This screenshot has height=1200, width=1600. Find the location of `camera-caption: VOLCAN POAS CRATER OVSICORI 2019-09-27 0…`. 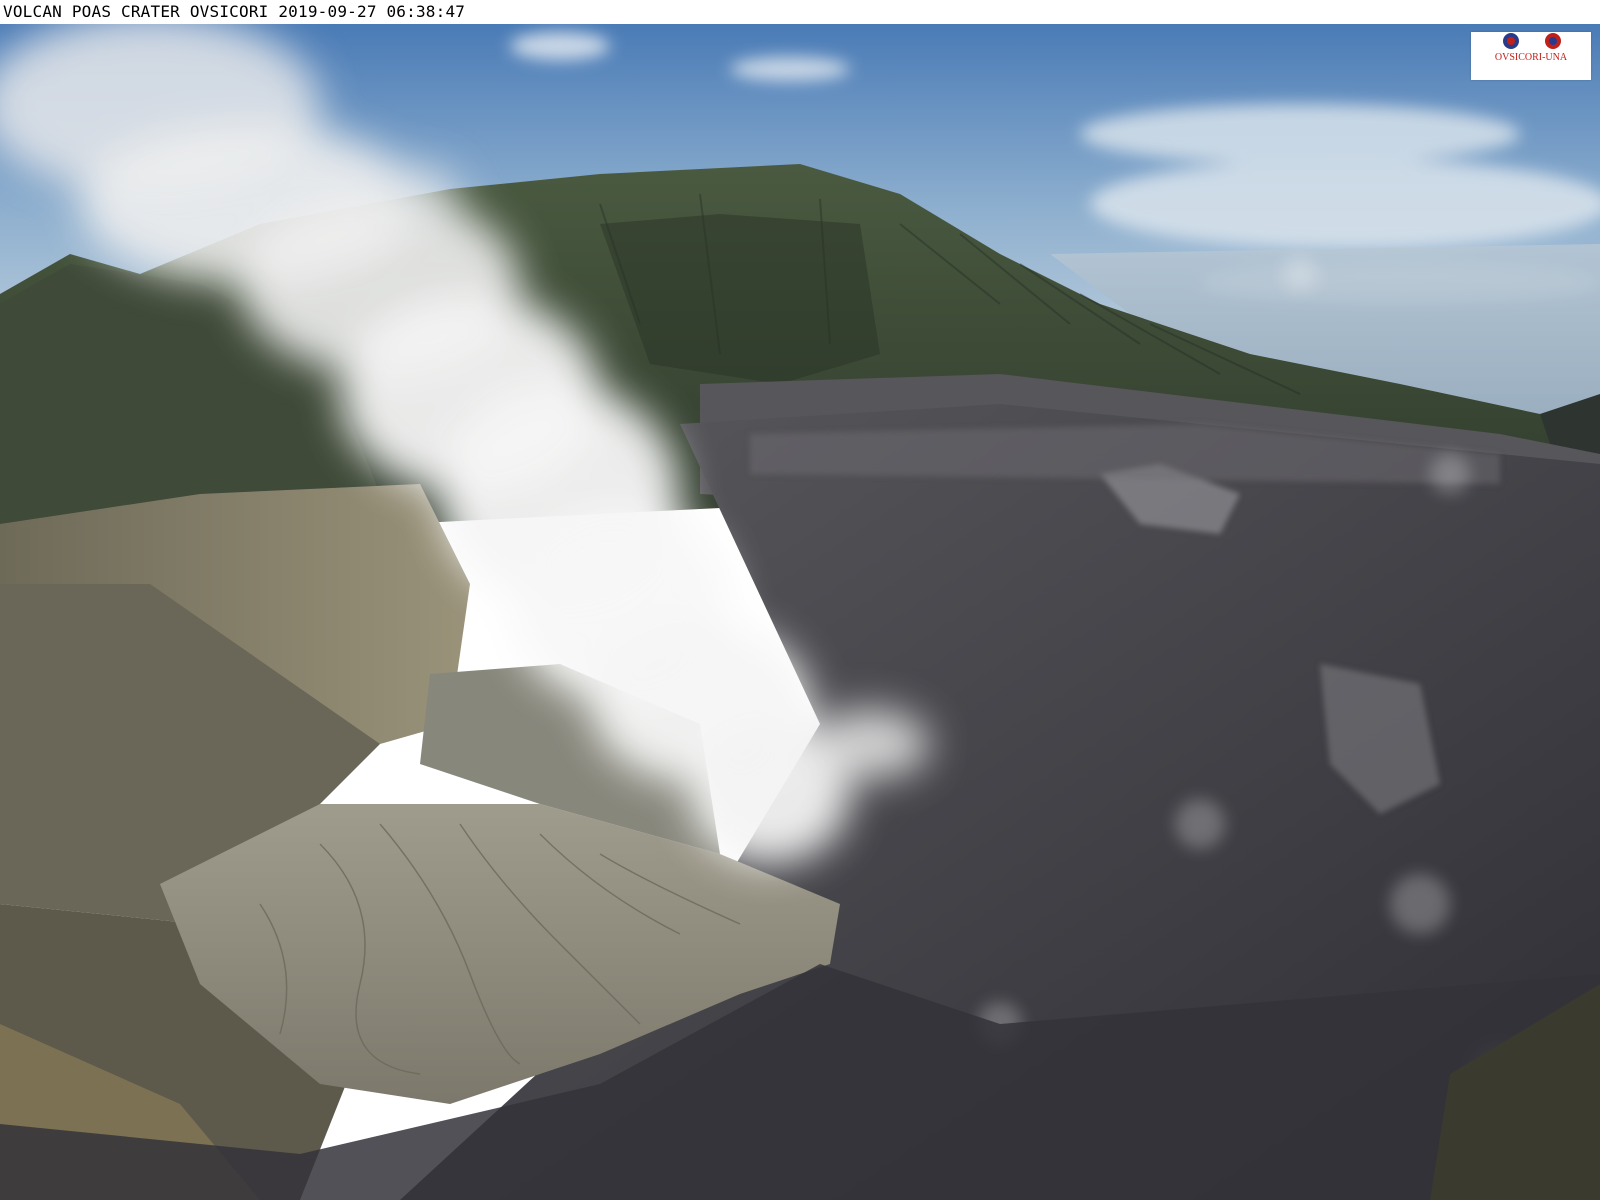

camera-caption: VOLCAN POAS CRATER OVSICORI 2019-09-27 0… is located at coordinates (234, 11).